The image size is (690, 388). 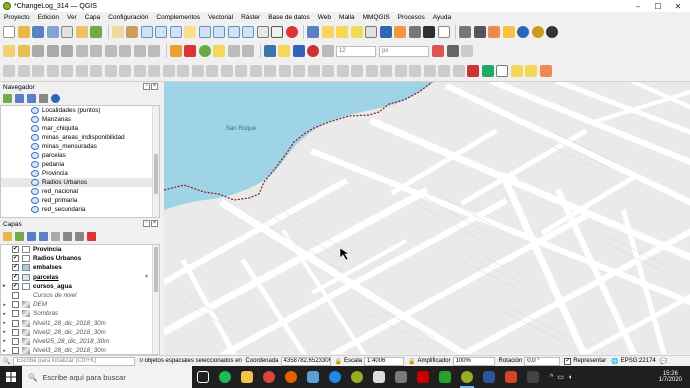 What do you see at coordinates (324, 17) in the screenshot?
I see `menu-web: Web` at bounding box center [324, 17].